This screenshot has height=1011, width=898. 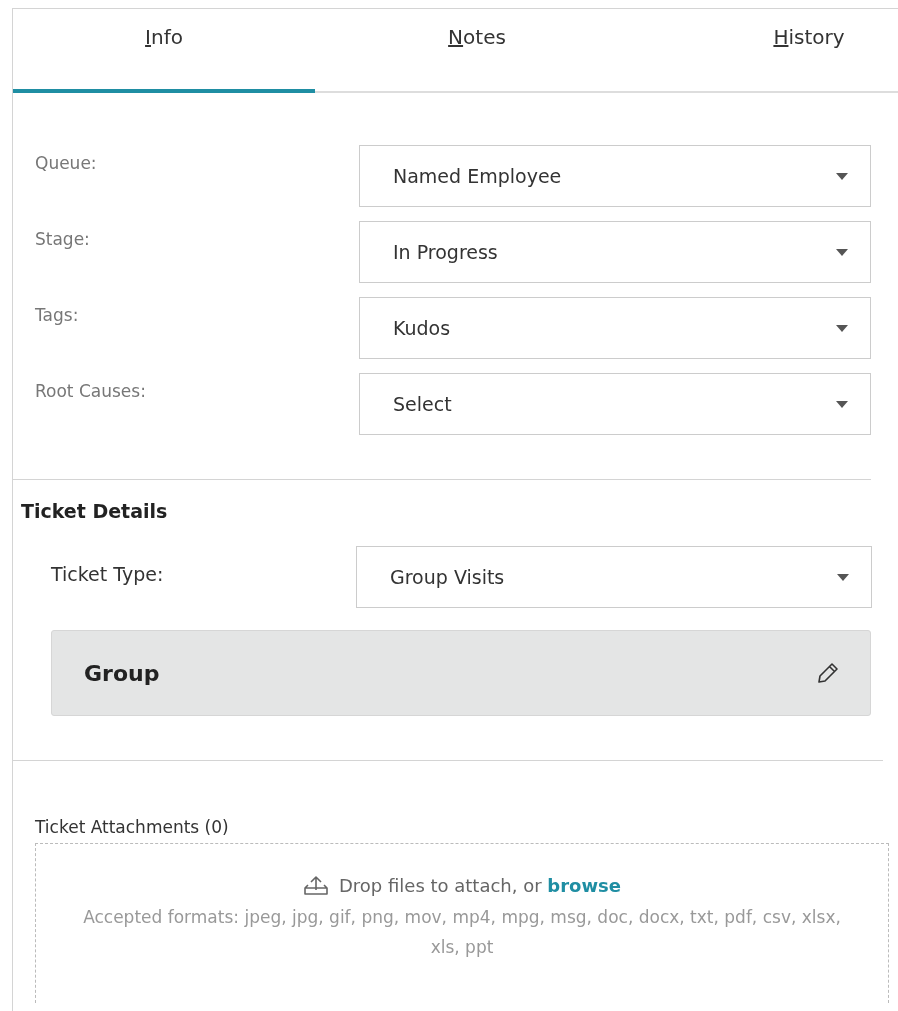 What do you see at coordinates (90, 390) in the screenshot?
I see `field-label: Root Causes:` at bounding box center [90, 390].